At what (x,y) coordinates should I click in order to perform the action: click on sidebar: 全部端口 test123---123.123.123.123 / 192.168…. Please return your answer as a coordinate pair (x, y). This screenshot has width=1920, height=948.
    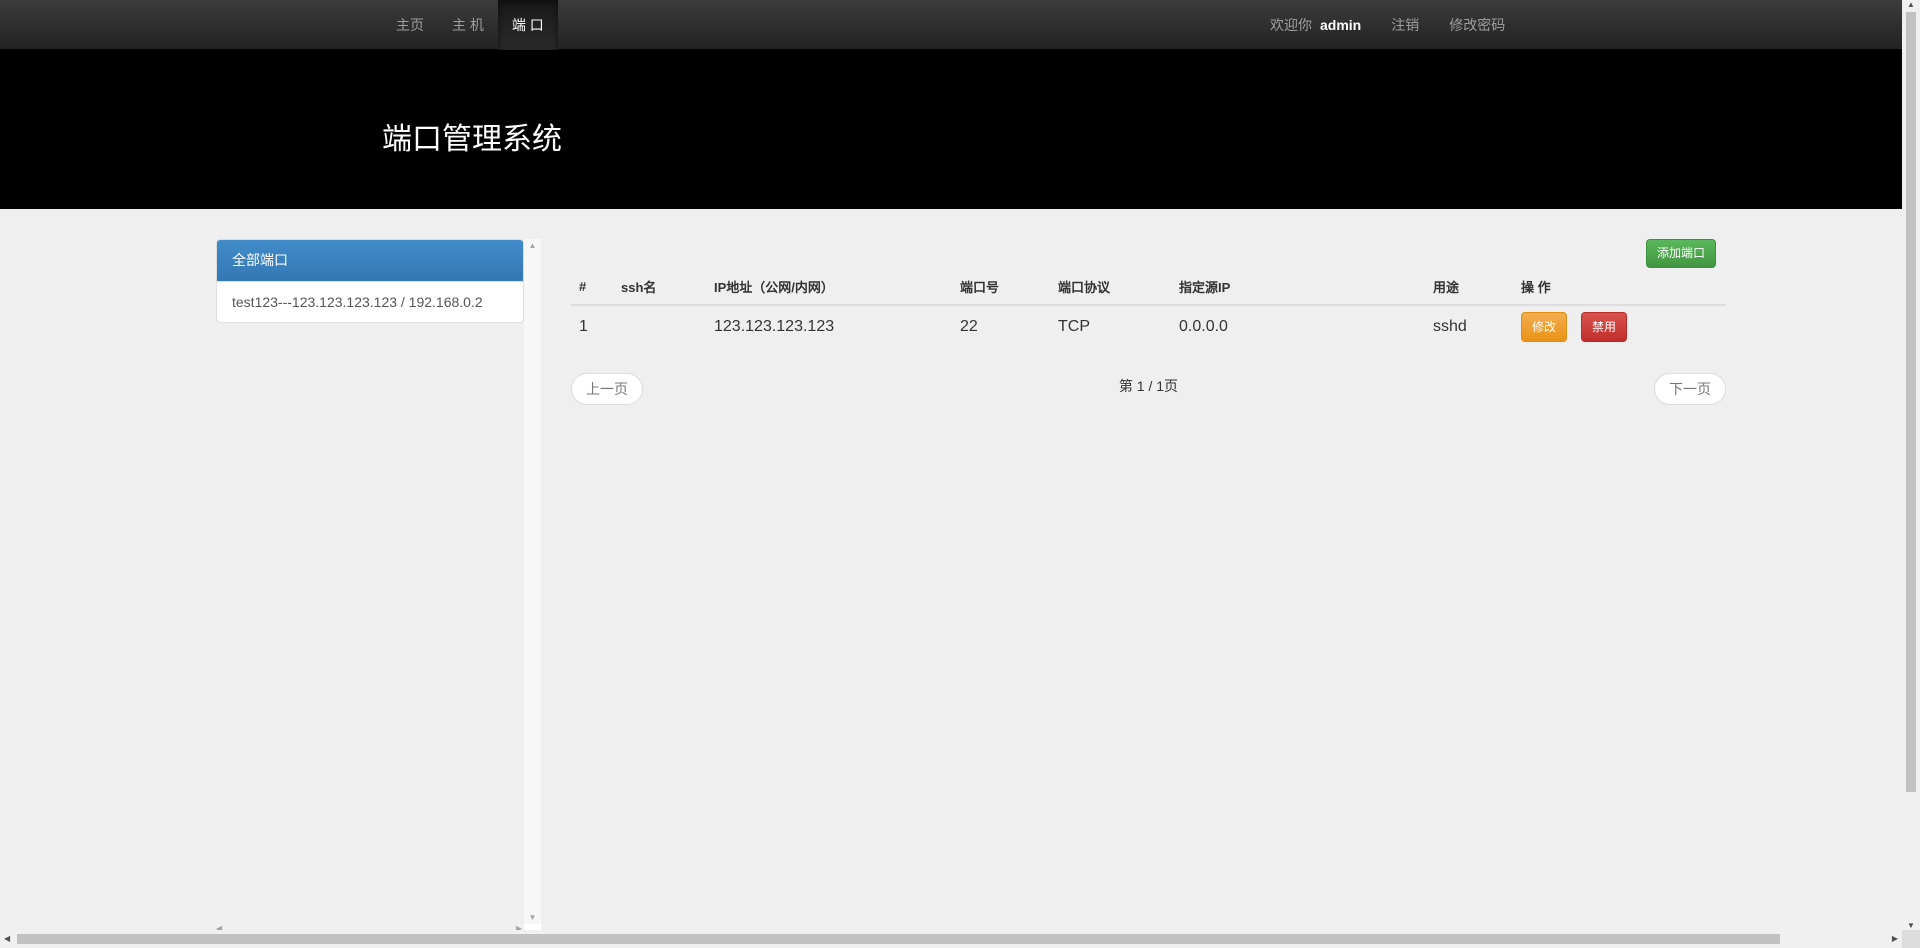
    Looking at the image, I should click on (378, 586).